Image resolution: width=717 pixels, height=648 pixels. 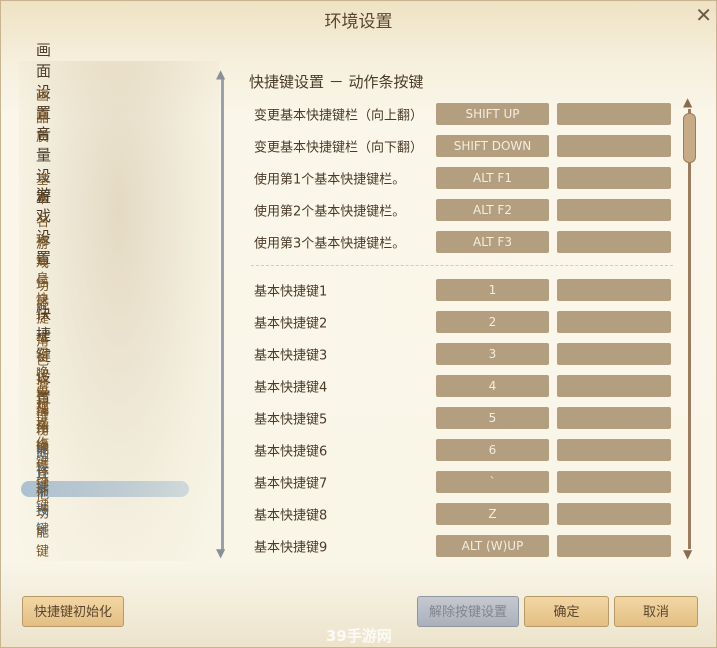 What do you see at coordinates (566, 611) in the screenshot?
I see `ok-button: 确定` at bounding box center [566, 611].